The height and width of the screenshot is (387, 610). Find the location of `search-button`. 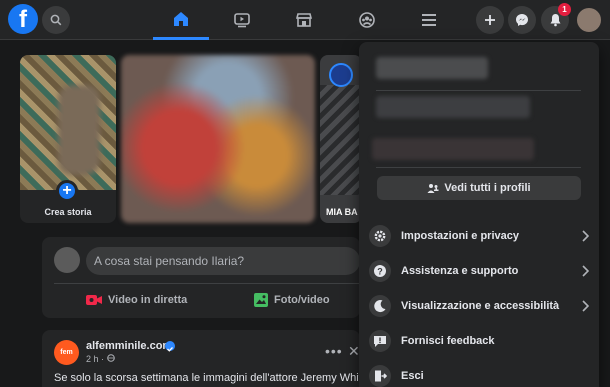

search-button is located at coordinates (56, 20).